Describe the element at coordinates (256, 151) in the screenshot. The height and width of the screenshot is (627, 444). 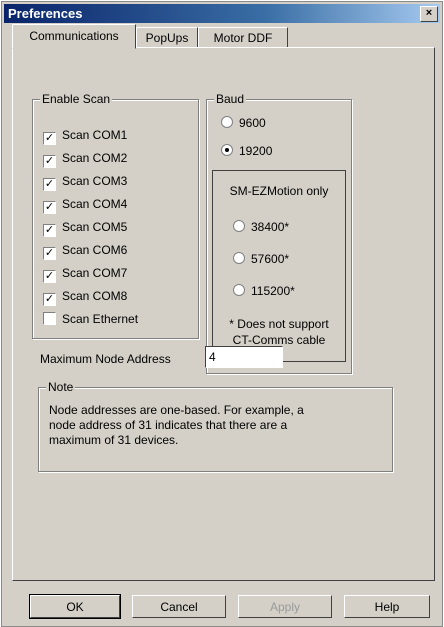
I see `radio-label: 19200` at that location.